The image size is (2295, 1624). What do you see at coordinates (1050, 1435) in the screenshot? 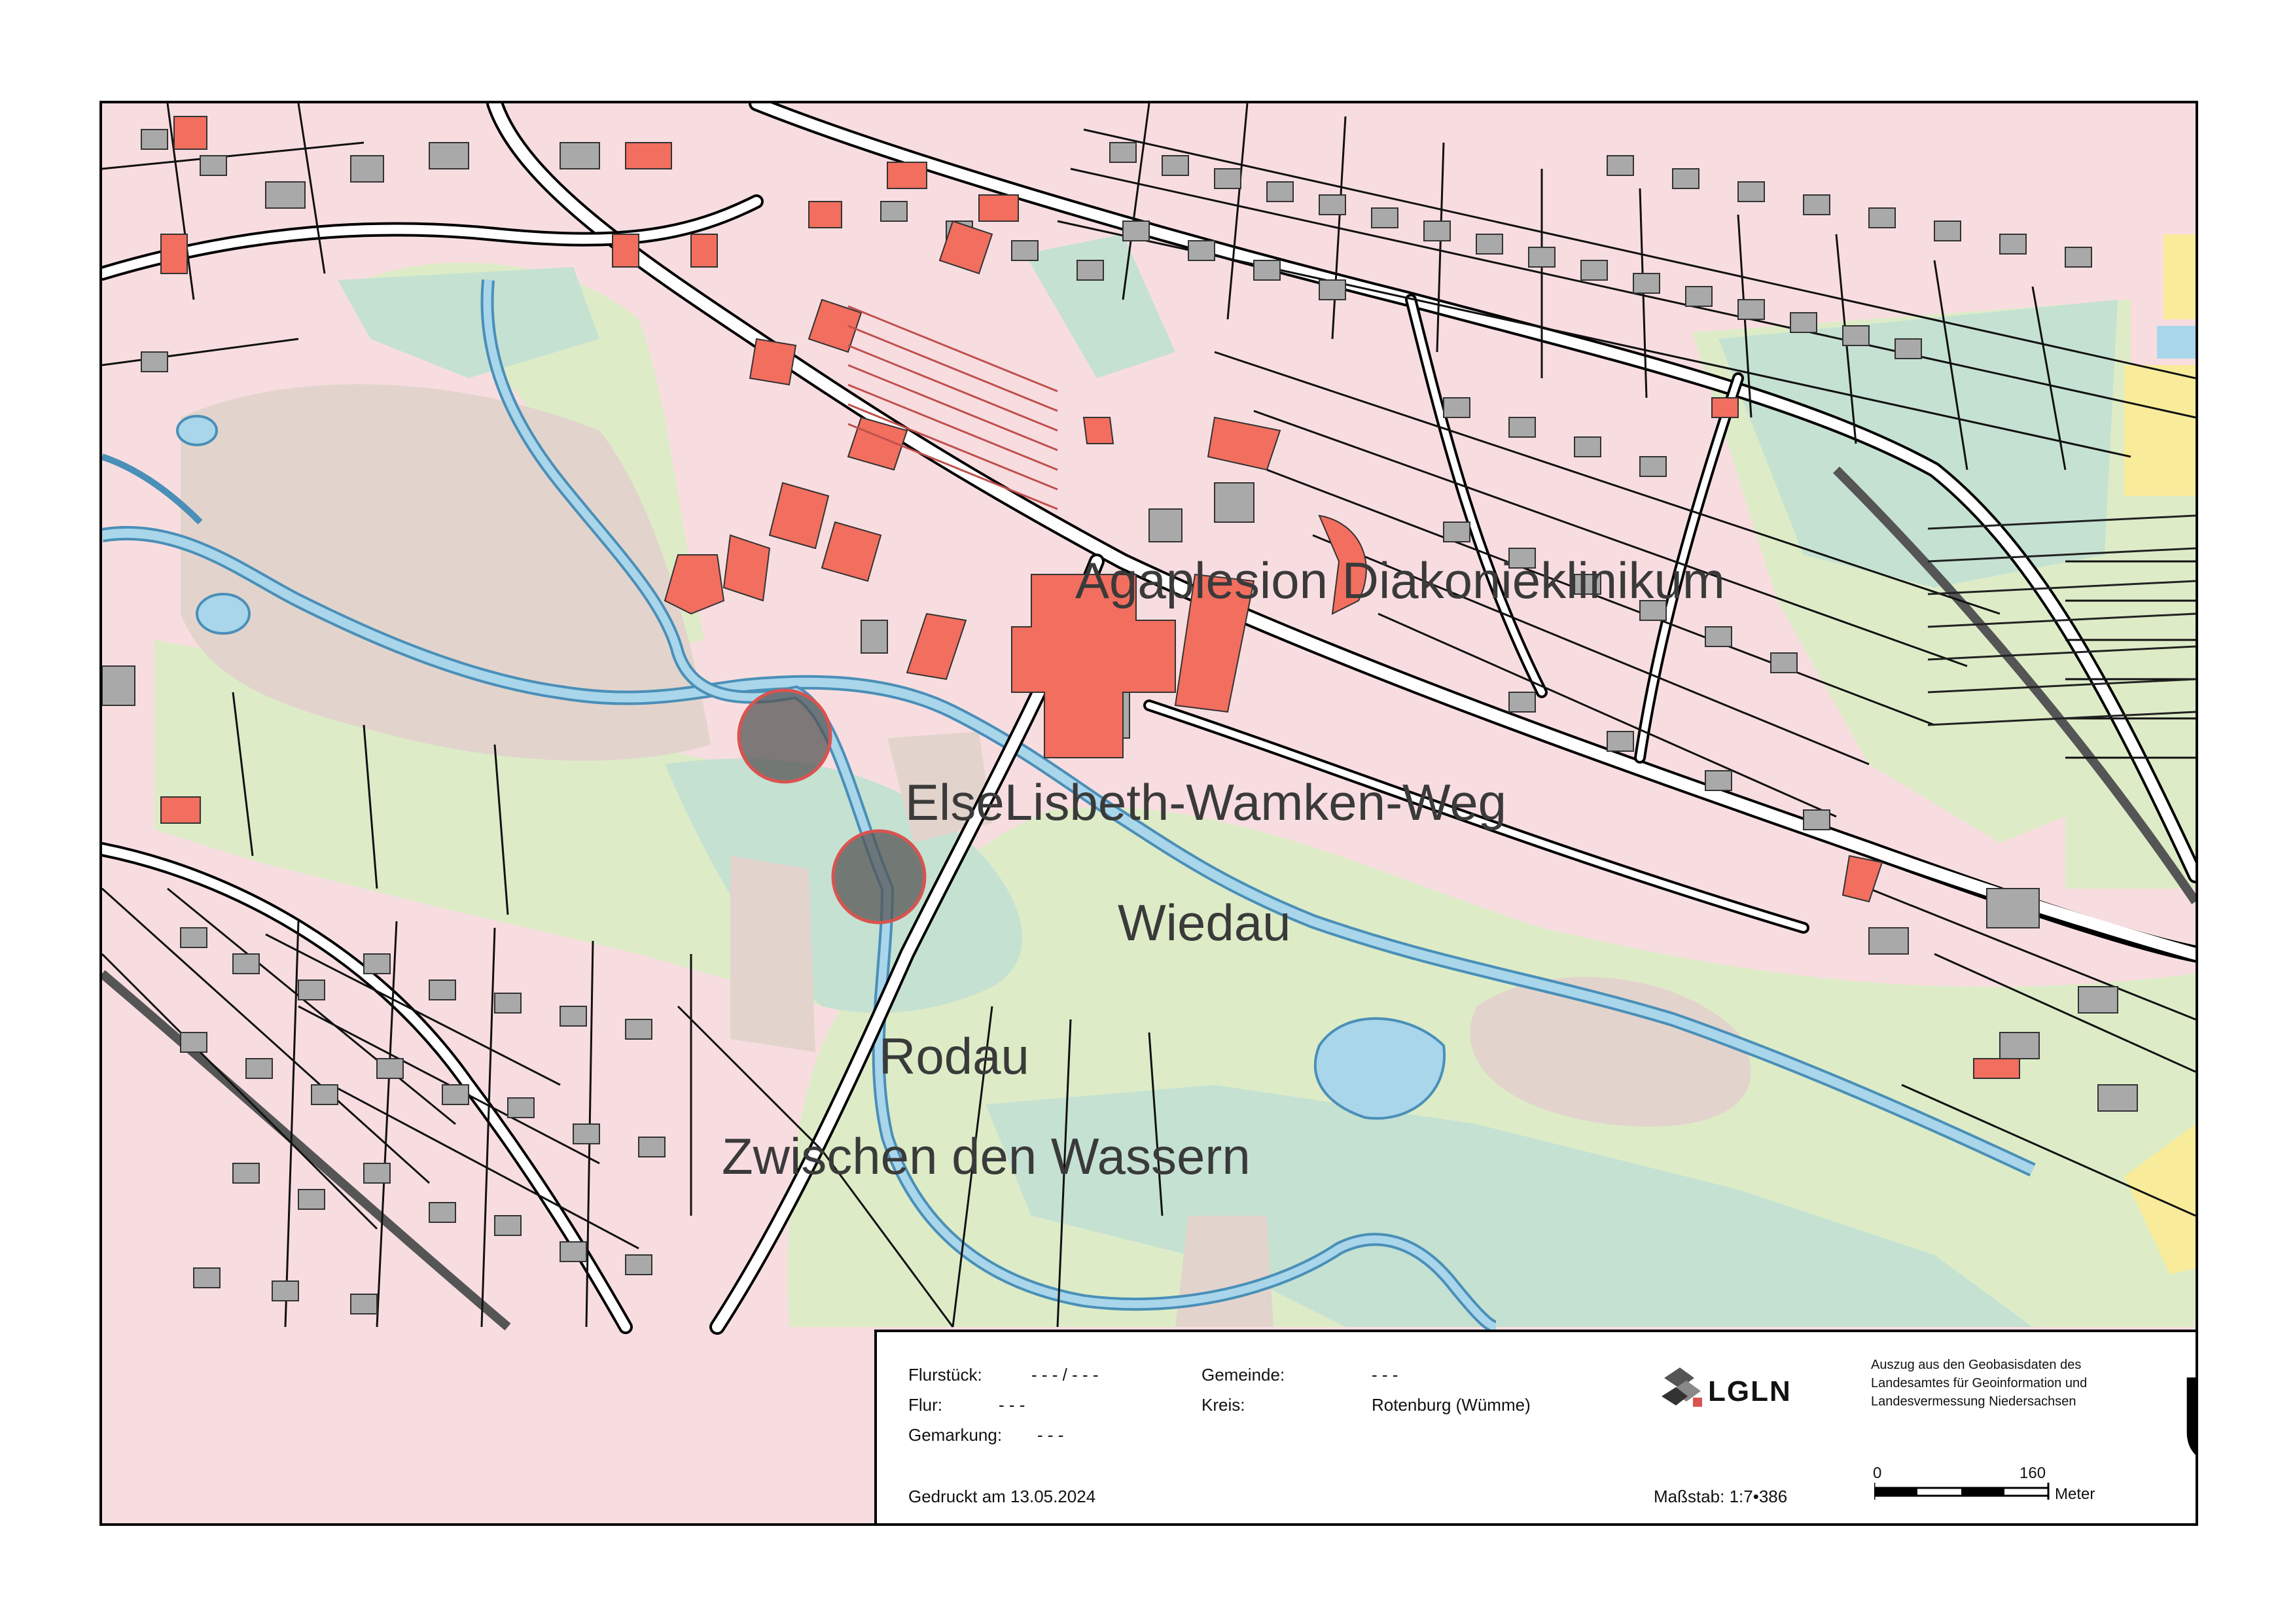
I see `gemarkung-value: - - -` at bounding box center [1050, 1435].